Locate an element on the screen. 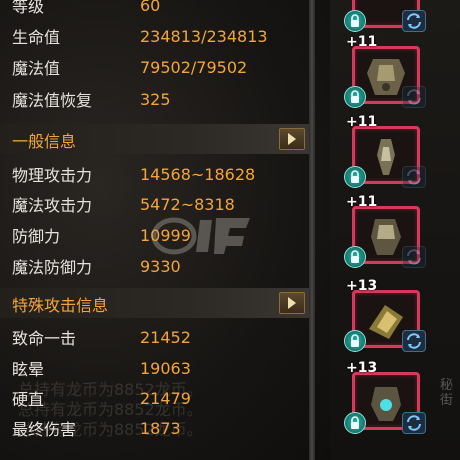 The height and width of the screenshot is (460, 460). stat-label: 生命值 is located at coordinates (36, 37).